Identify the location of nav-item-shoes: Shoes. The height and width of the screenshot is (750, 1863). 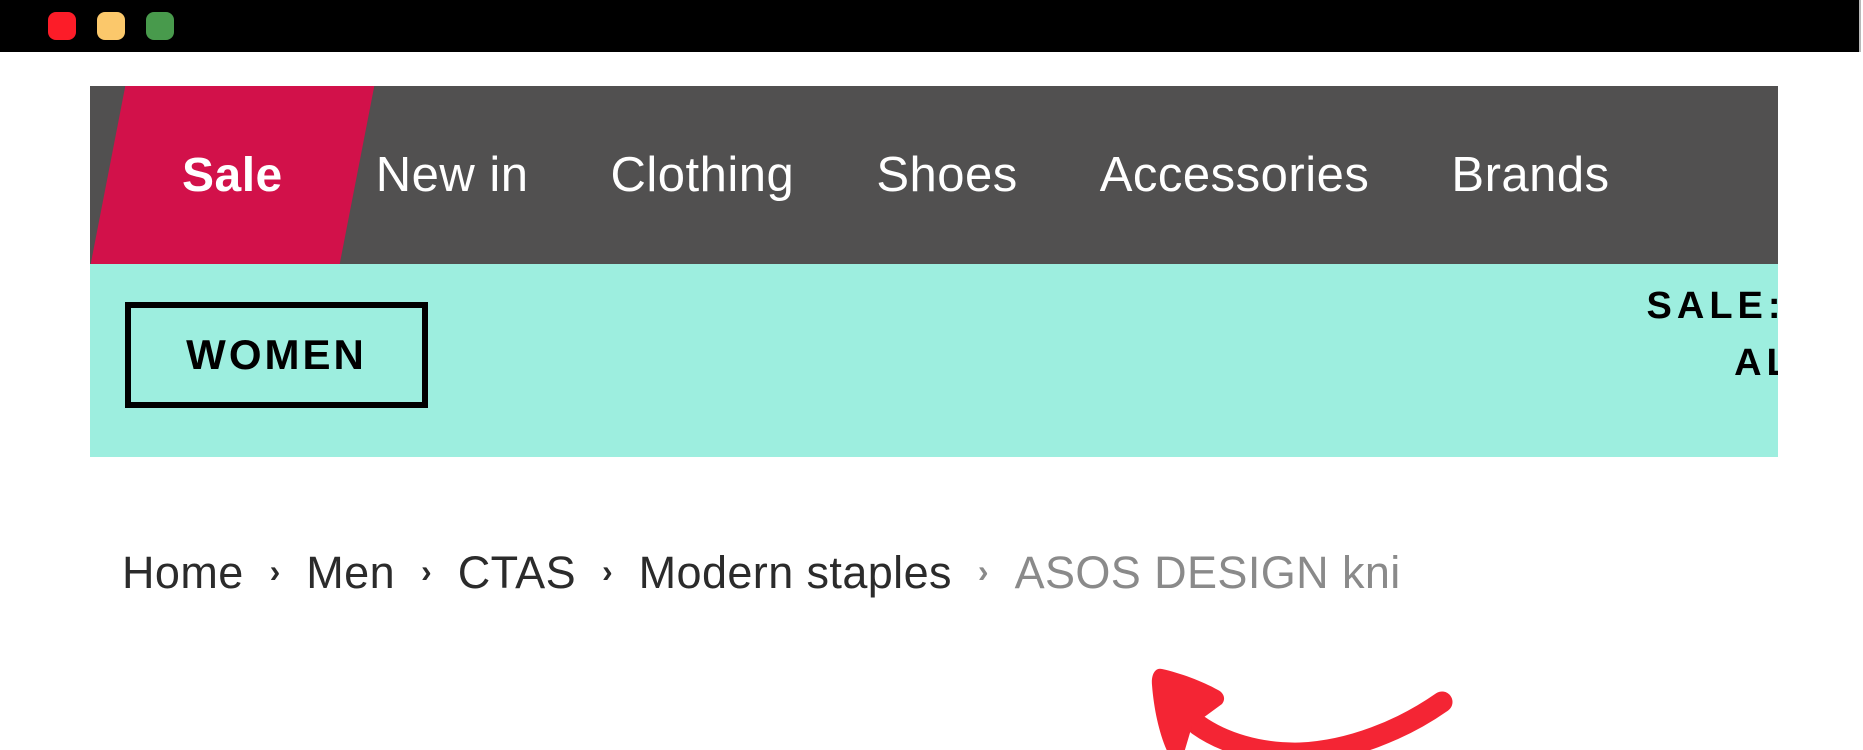
(946, 175).